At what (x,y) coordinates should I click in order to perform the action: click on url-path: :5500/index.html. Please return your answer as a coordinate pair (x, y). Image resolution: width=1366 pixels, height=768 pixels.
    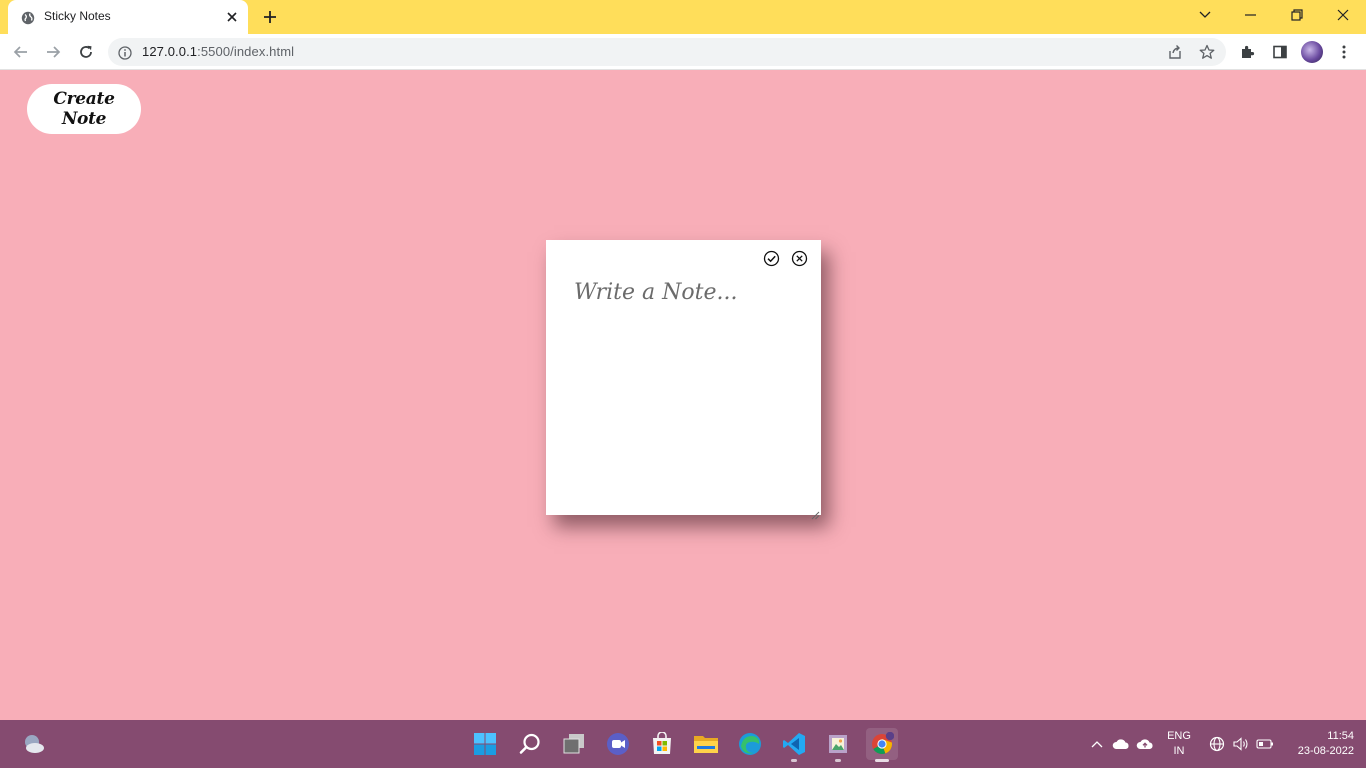
    Looking at the image, I should click on (246, 51).